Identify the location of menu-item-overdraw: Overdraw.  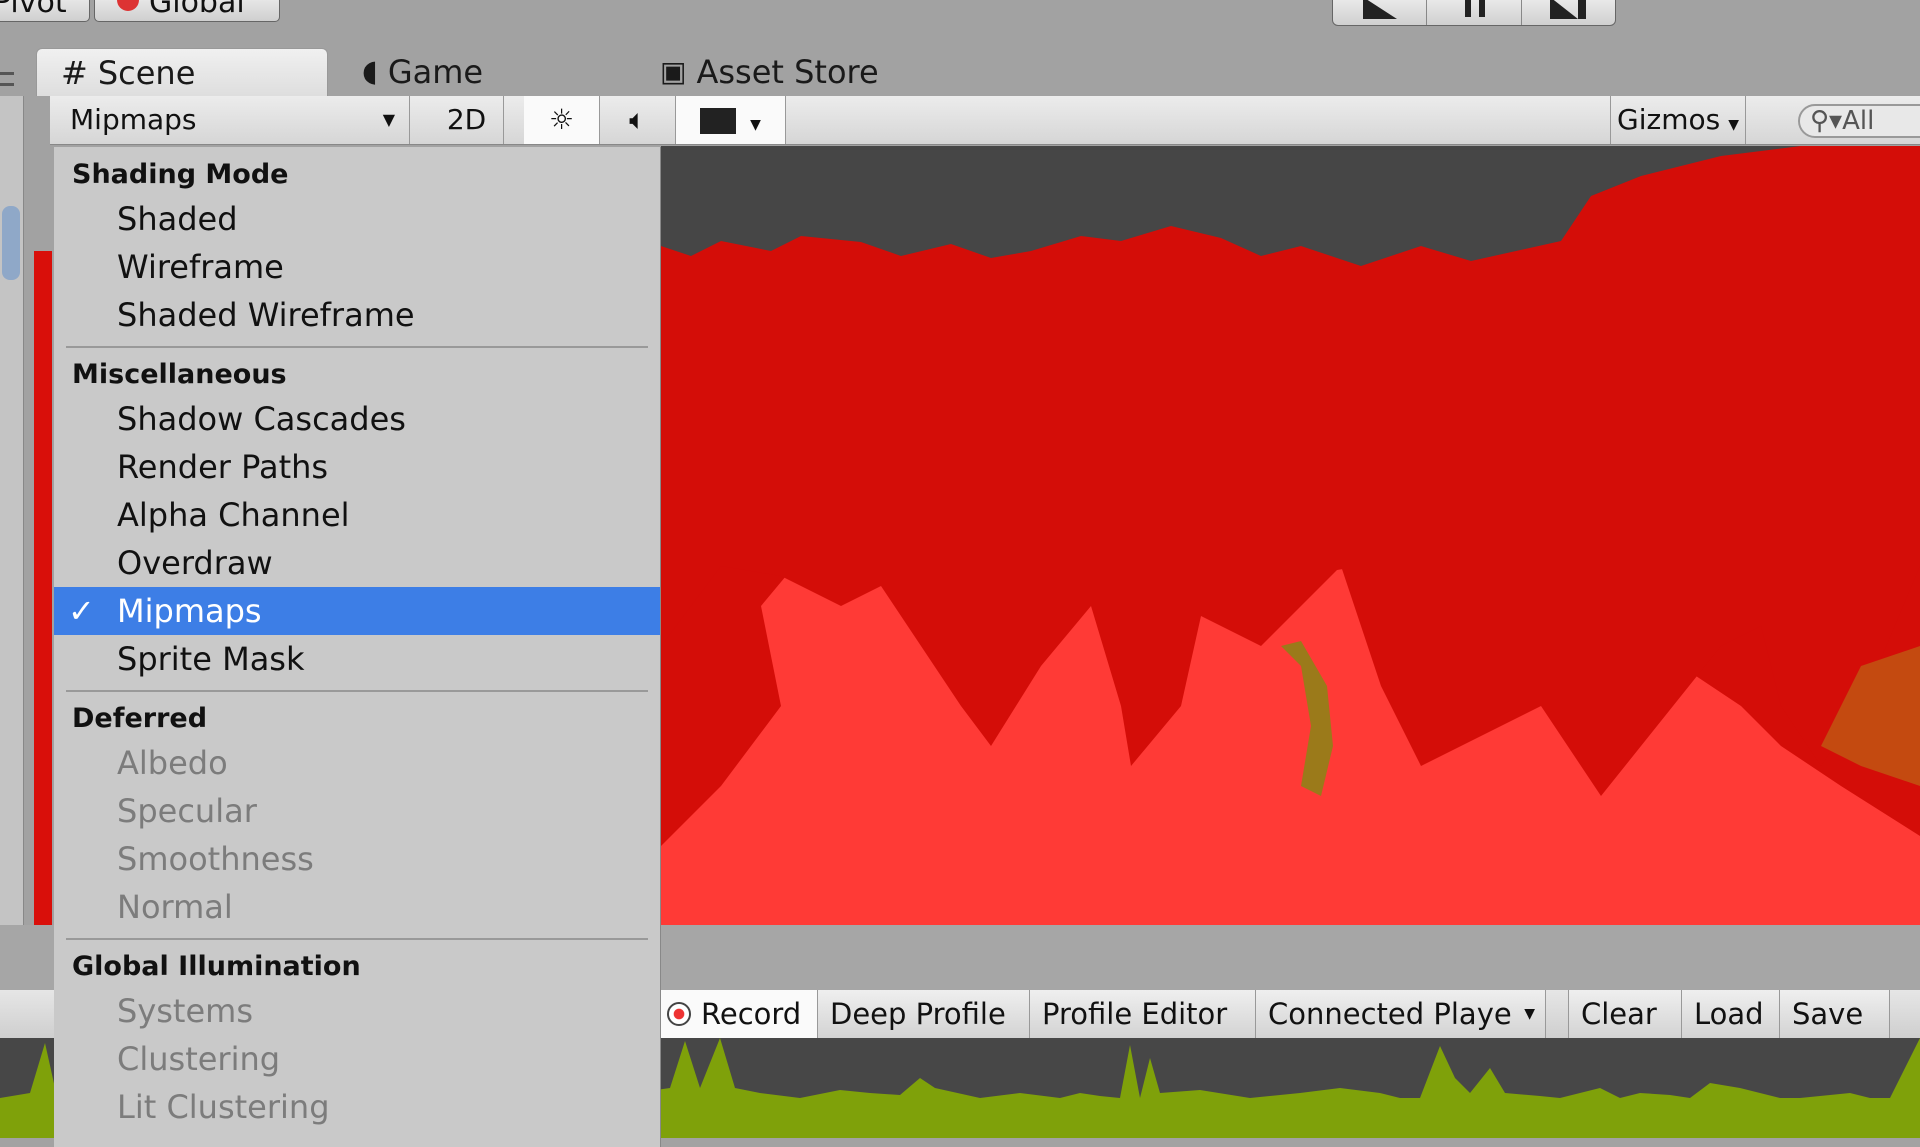
(357, 563).